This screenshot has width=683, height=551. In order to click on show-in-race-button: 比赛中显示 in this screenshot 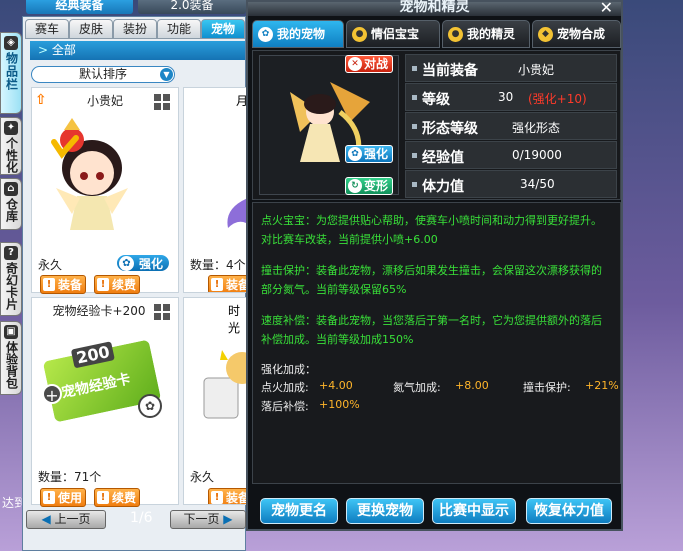, I will do `click(474, 511)`.